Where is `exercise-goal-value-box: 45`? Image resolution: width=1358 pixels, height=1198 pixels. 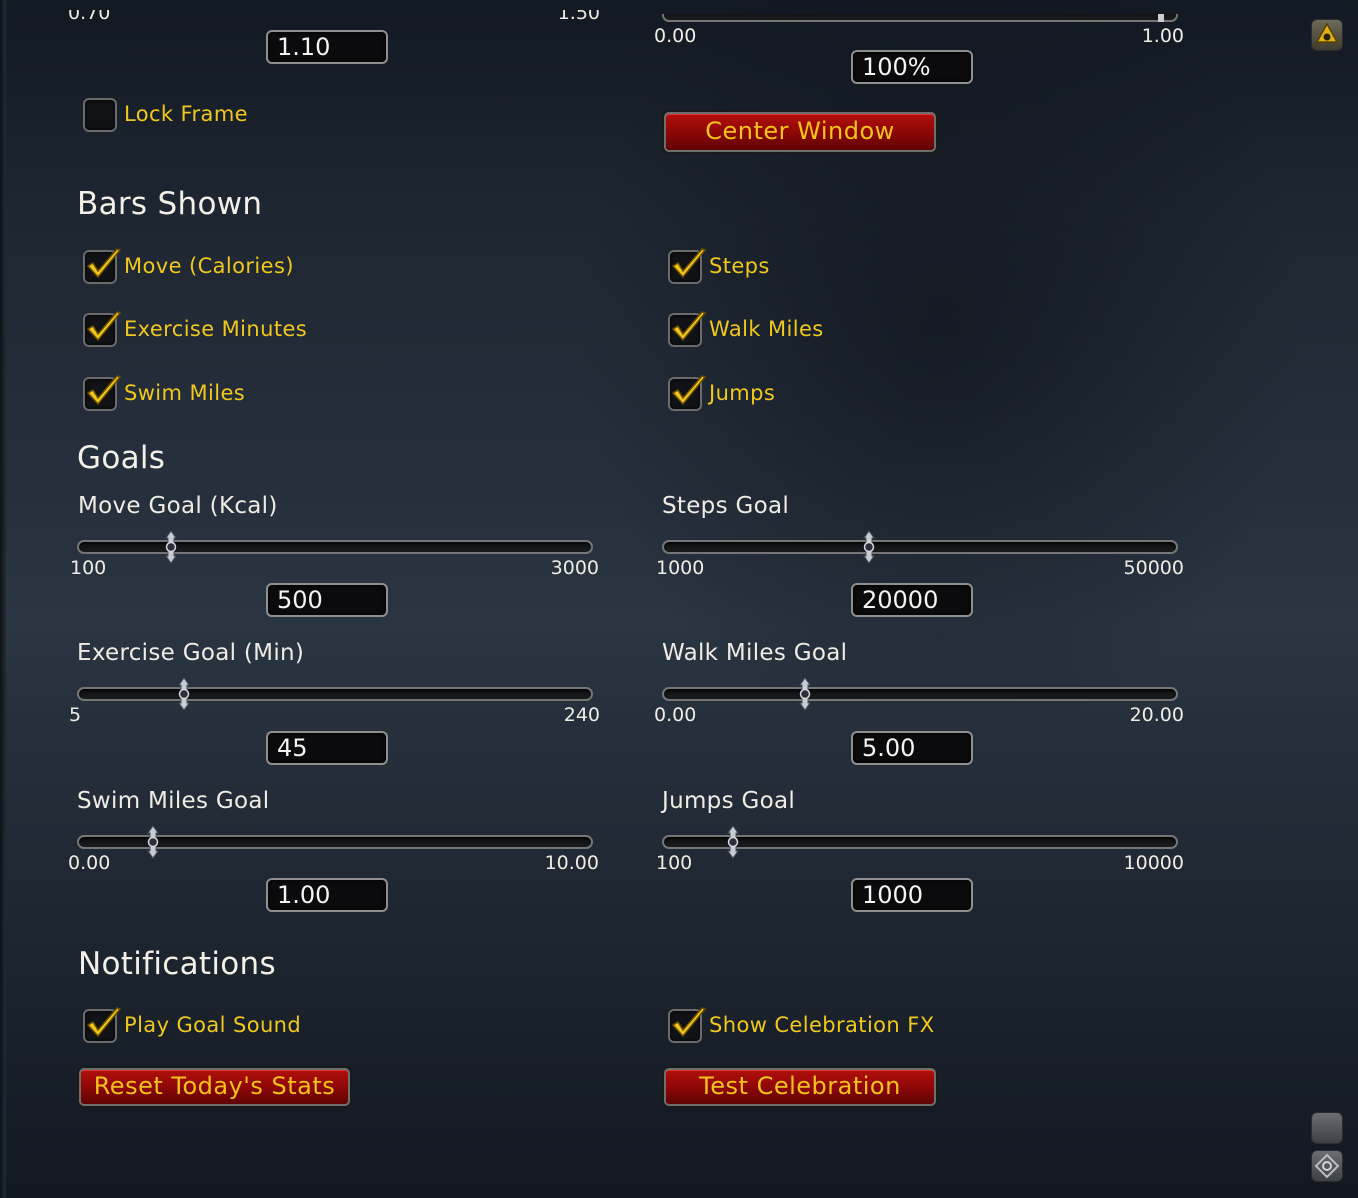 exercise-goal-value-box: 45 is located at coordinates (327, 748).